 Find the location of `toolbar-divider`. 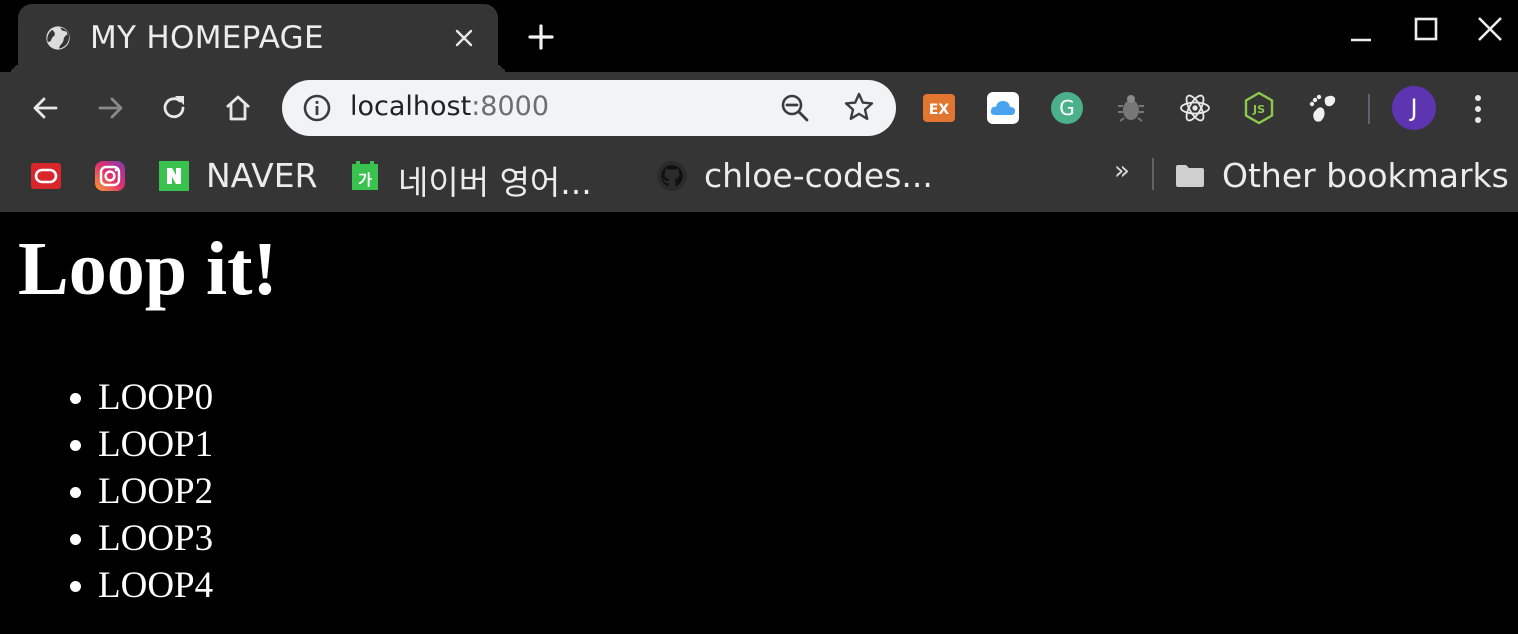

toolbar-divider is located at coordinates (1369, 109).